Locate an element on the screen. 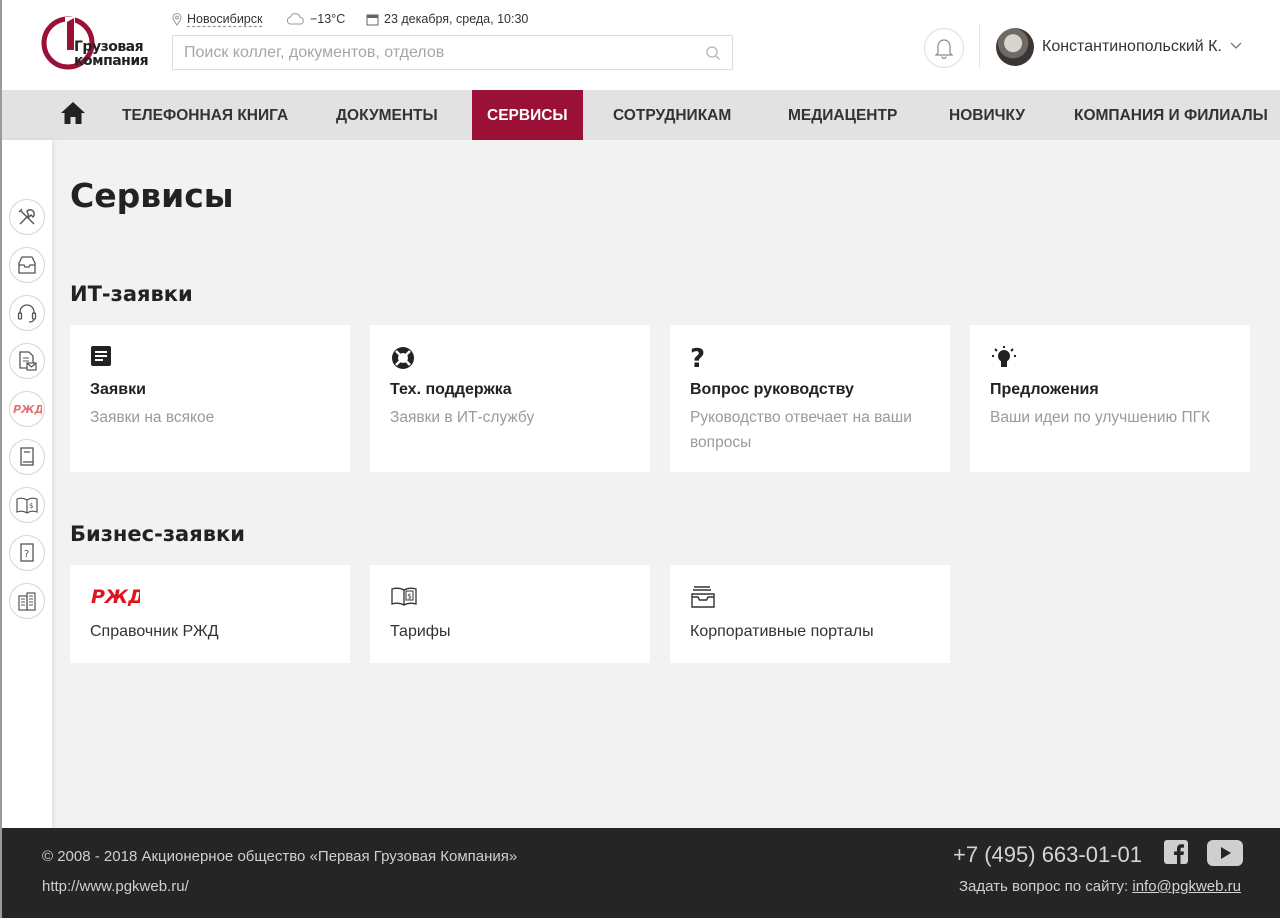 The height and width of the screenshot is (918, 1280). service-card-corporate-portals: Корпоративные порталы is located at coordinates (810, 614).